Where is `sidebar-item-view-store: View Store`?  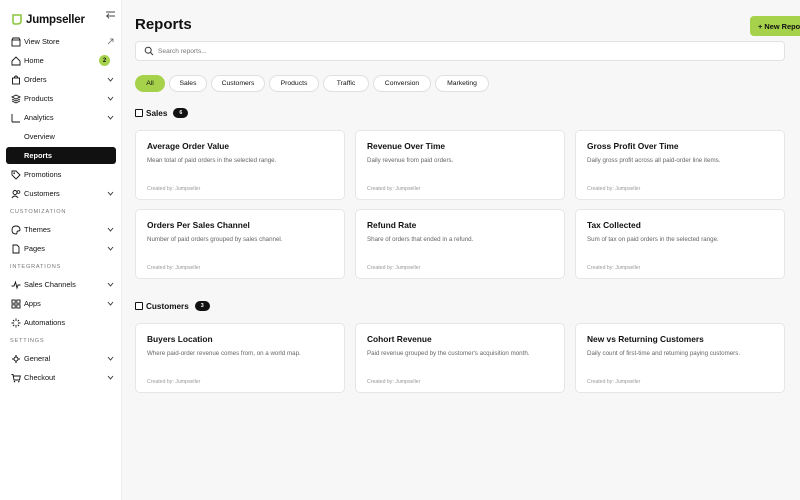 sidebar-item-view-store: View Store is located at coordinates (61, 41).